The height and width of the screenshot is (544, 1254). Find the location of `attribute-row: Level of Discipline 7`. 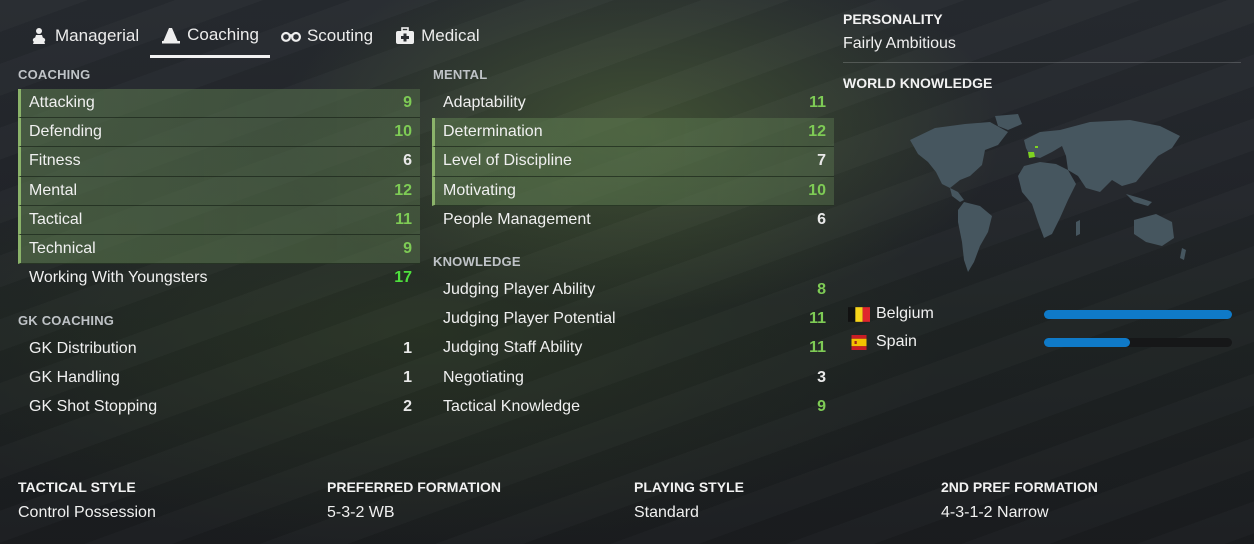

attribute-row: Level of Discipline 7 is located at coordinates (633, 162).